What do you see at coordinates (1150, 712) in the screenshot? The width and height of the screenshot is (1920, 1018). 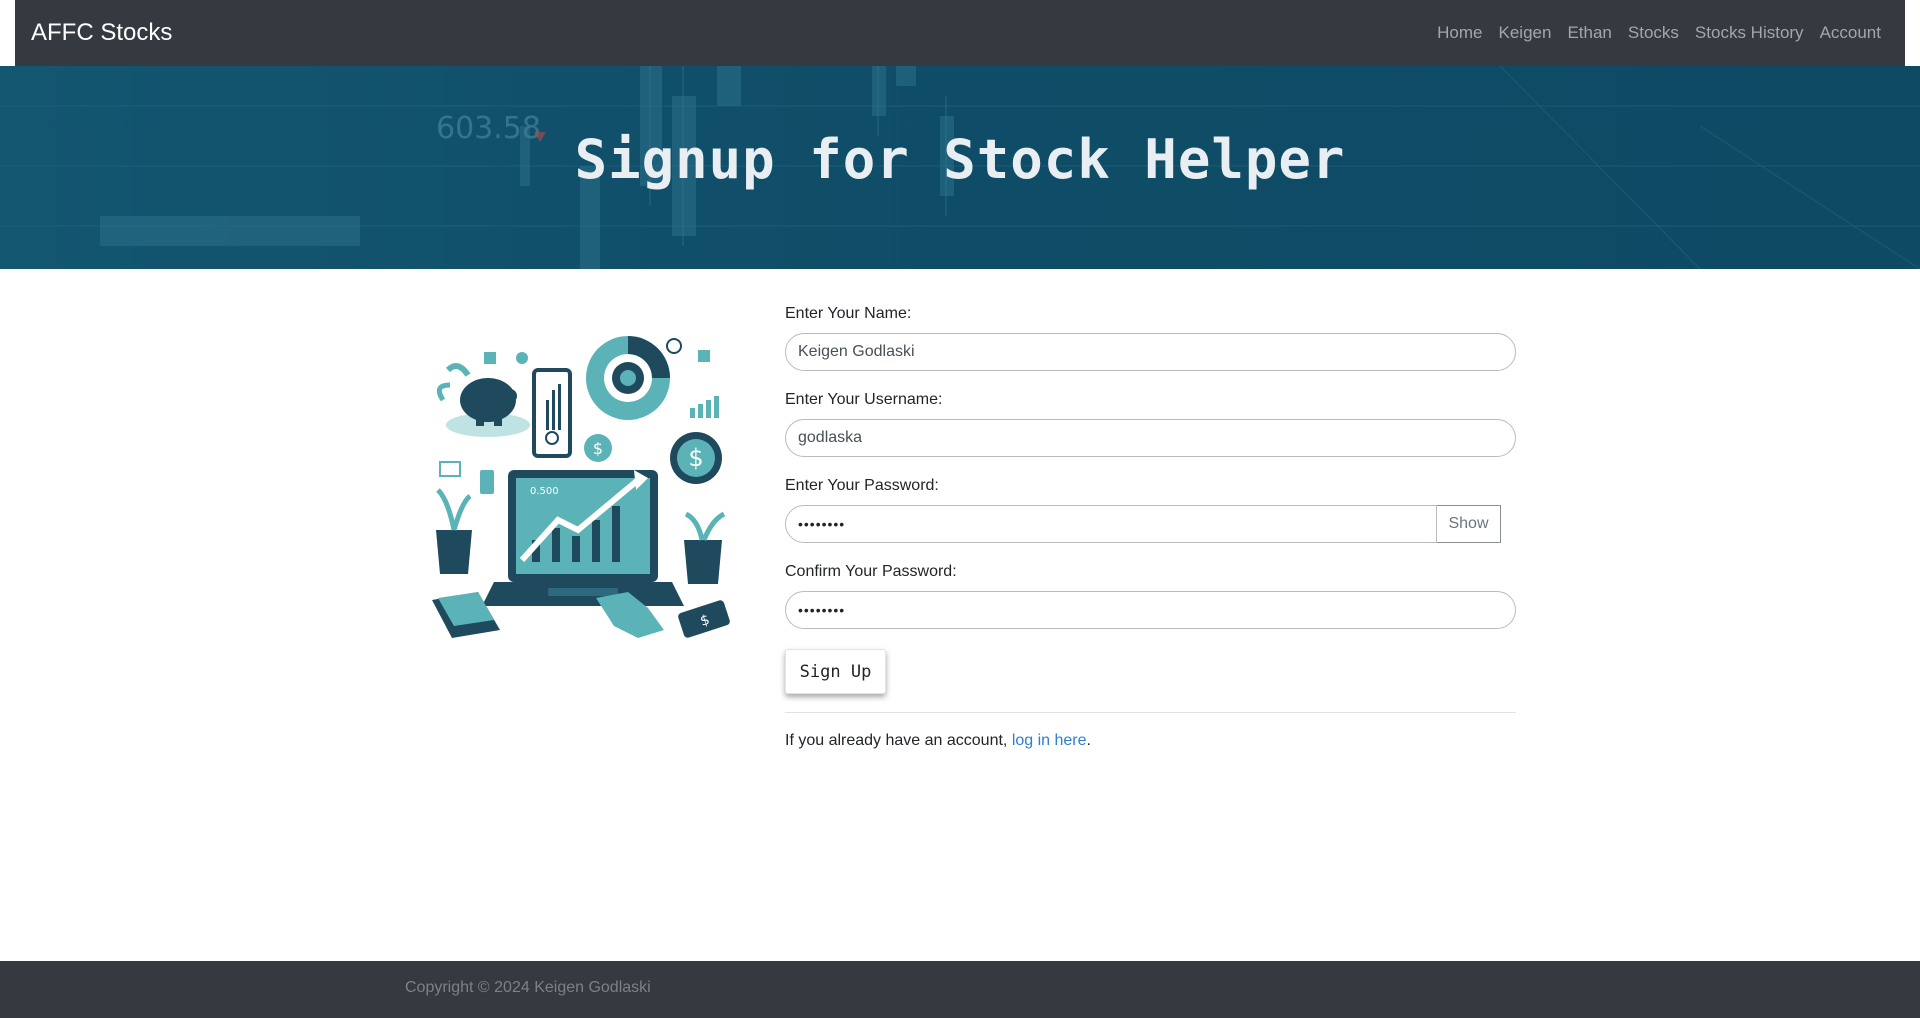 I see `form-divider` at bounding box center [1150, 712].